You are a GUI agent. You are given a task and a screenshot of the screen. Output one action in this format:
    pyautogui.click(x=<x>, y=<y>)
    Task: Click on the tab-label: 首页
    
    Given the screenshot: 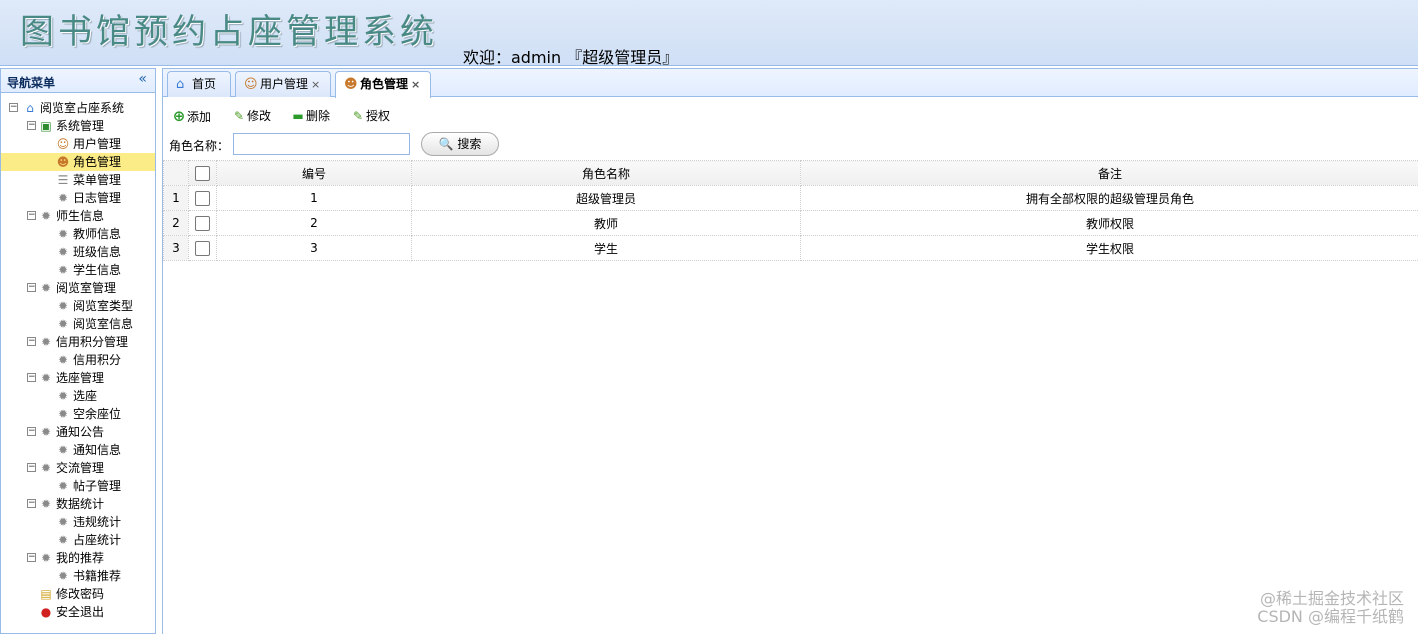 What is the action you would take?
    pyautogui.click(x=204, y=84)
    